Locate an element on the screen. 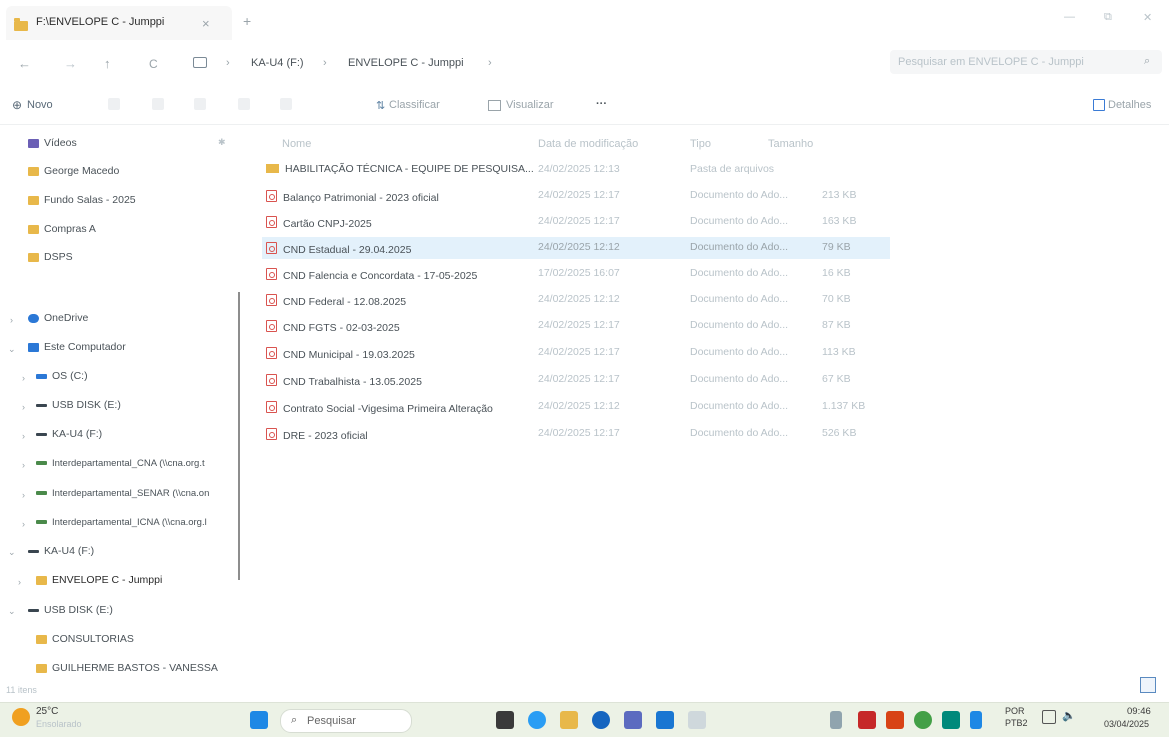 The height and width of the screenshot is (737, 1169). sidebar-item-drive-f: KA-U4 (F:) is located at coordinates (69, 434).